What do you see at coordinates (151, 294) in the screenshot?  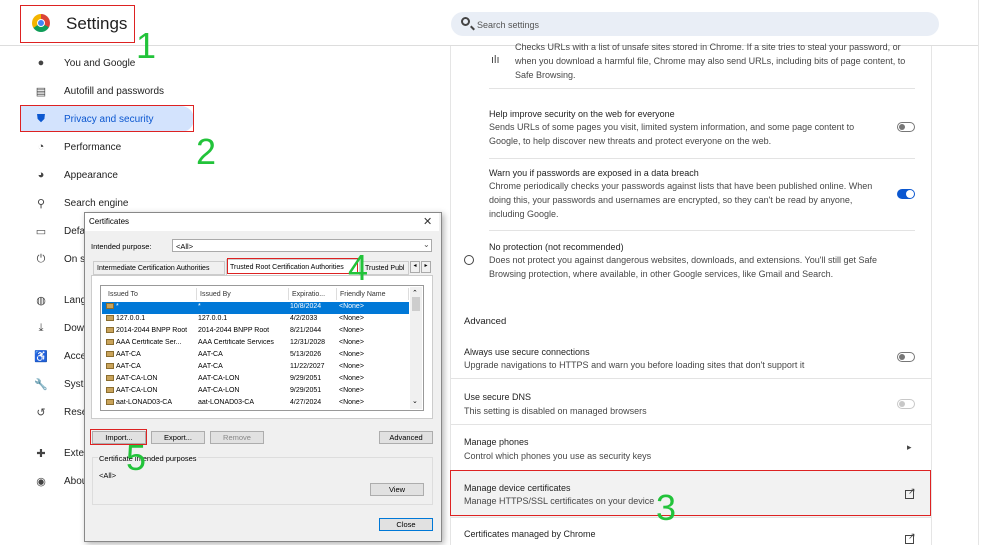 I see `column-issued-to: Issued To` at bounding box center [151, 294].